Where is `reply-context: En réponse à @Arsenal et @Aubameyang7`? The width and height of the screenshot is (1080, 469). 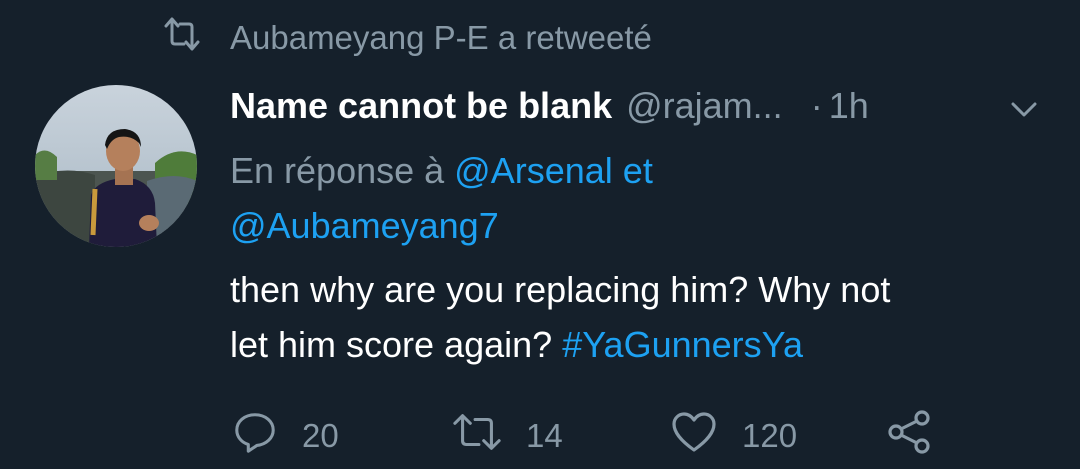
reply-context: En réponse à @Arsenal et @Aubameyang7 is located at coordinates (510, 198).